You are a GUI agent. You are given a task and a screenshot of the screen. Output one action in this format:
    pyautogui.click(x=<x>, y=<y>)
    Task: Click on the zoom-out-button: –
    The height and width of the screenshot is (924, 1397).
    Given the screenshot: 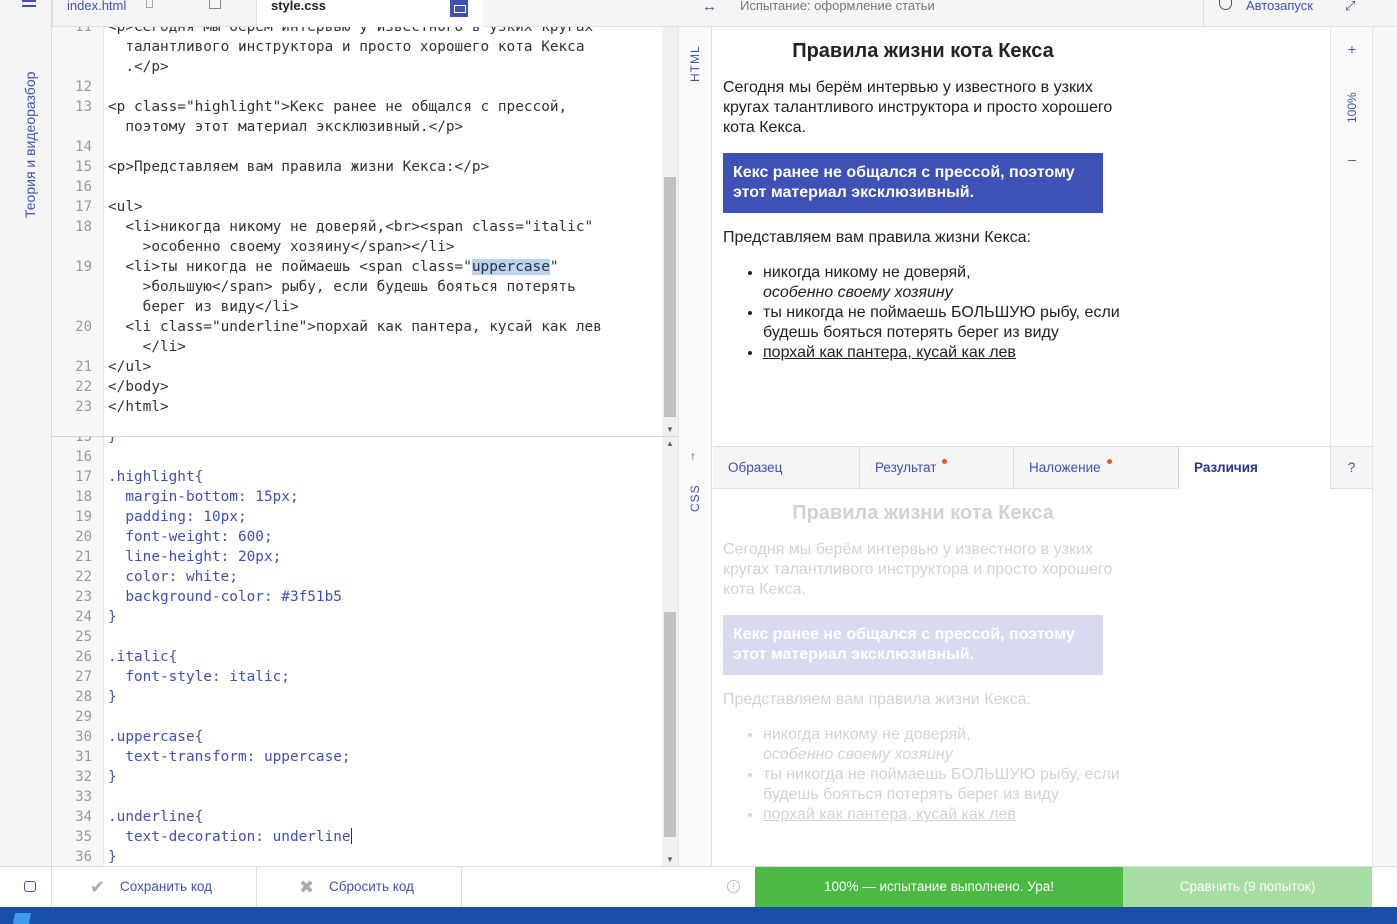 What is the action you would take?
    pyautogui.click(x=1352, y=159)
    